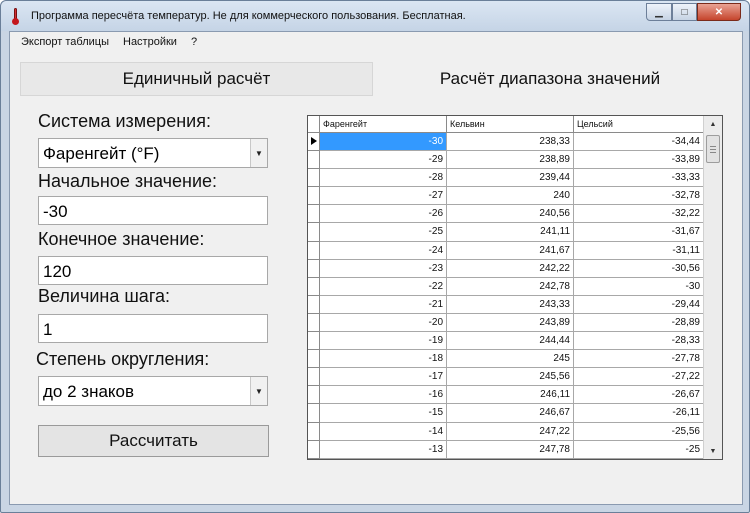  What do you see at coordinates (196, 79) in the screenshot?
I see `tab-single-calculation: Единичный расчёт` at bounding box center [196, 79].